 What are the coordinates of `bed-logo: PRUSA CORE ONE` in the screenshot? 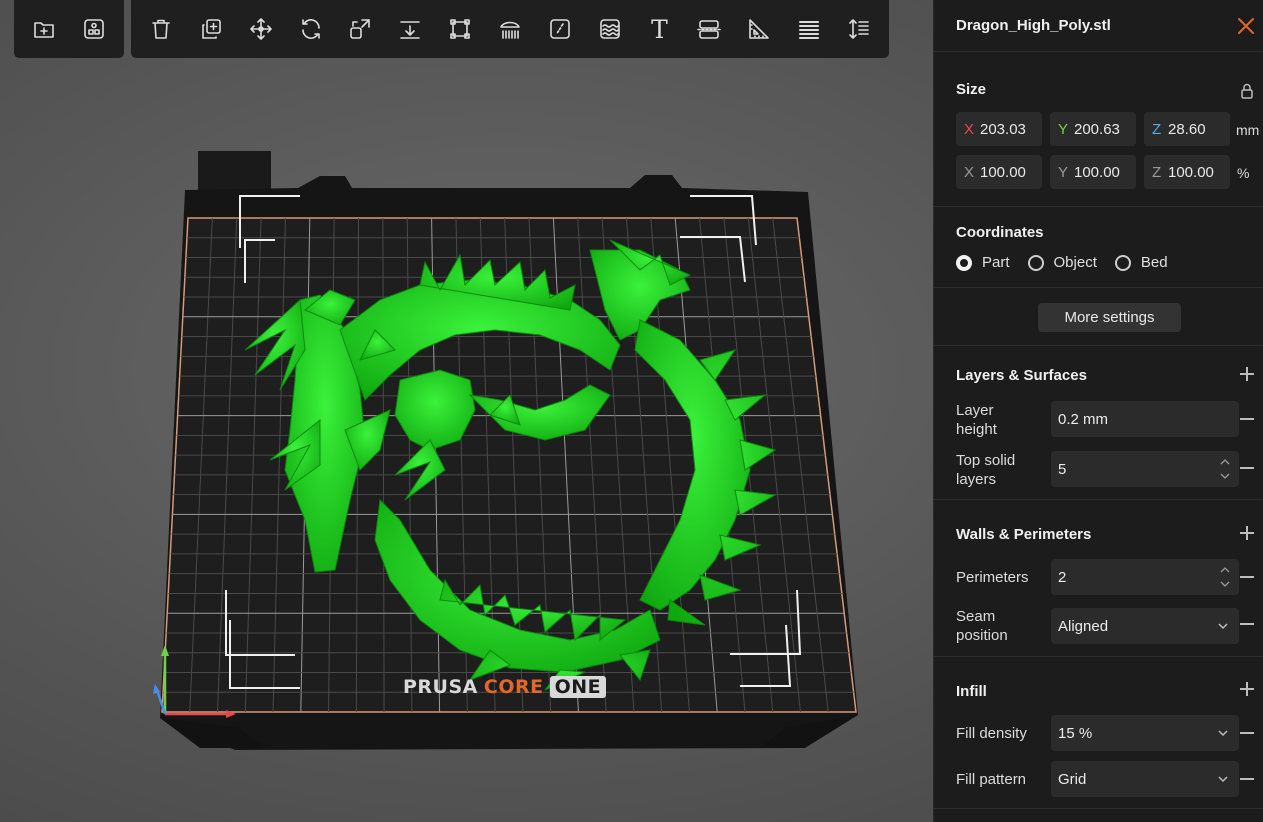 It's located at (505, 687).